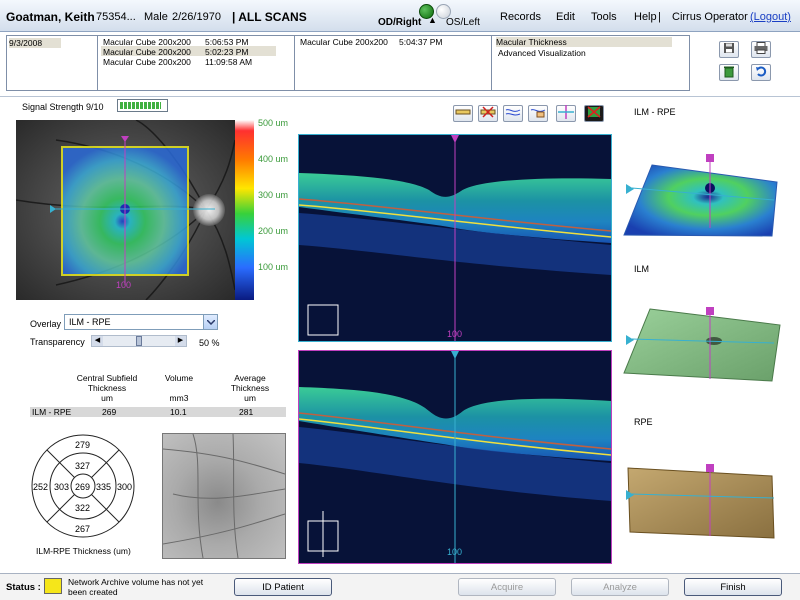 This screenshot has width=800, height=600. I want to click on horizontal-bscan: 100, so click(455, 238).